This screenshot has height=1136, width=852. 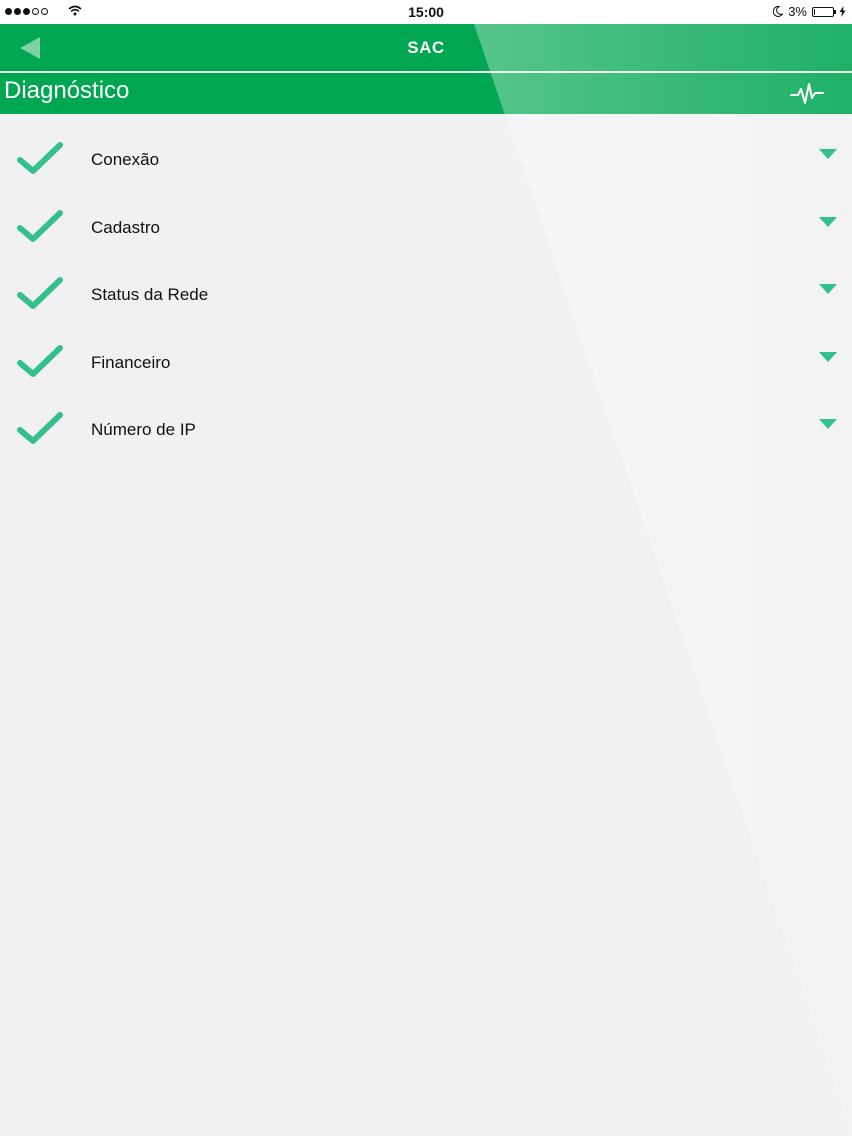 What do you see at coordinates (125, 227) in the screenshot?
I see `item-label: Cadastro` at bounding box center [125, 227].